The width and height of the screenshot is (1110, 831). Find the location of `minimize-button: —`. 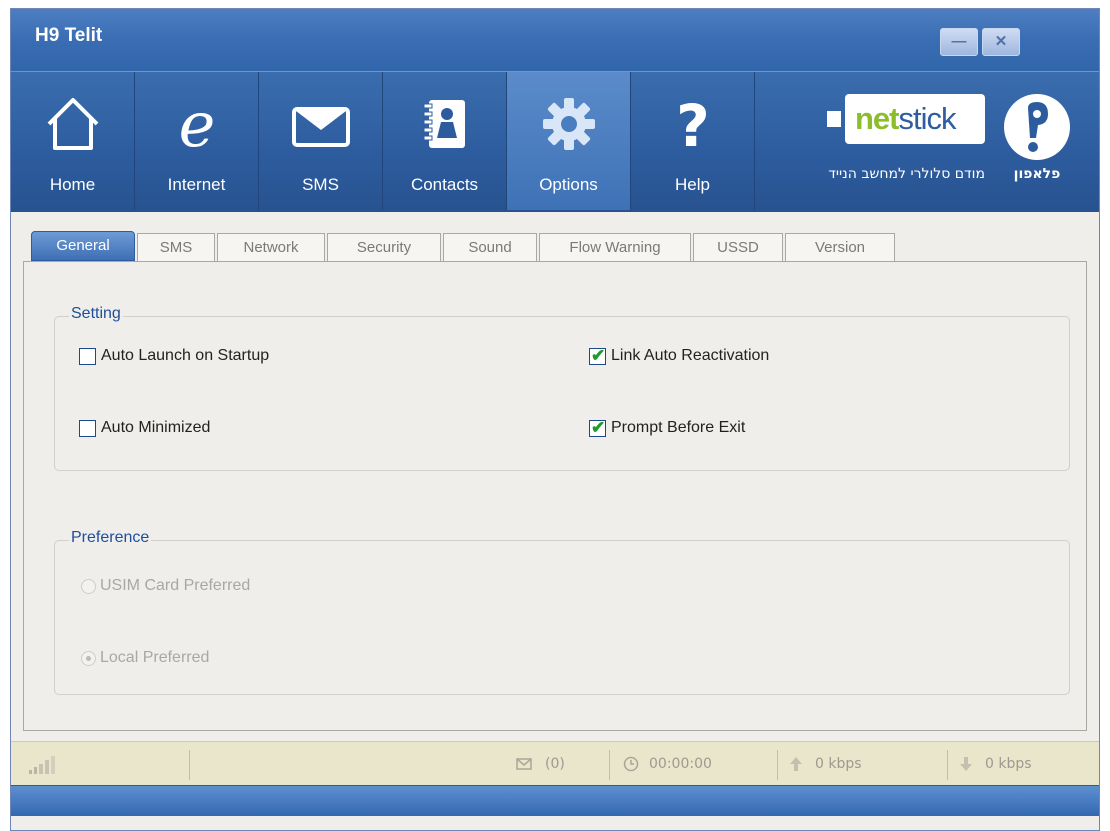

minimize-button: — is located at coordinates (959, 42).